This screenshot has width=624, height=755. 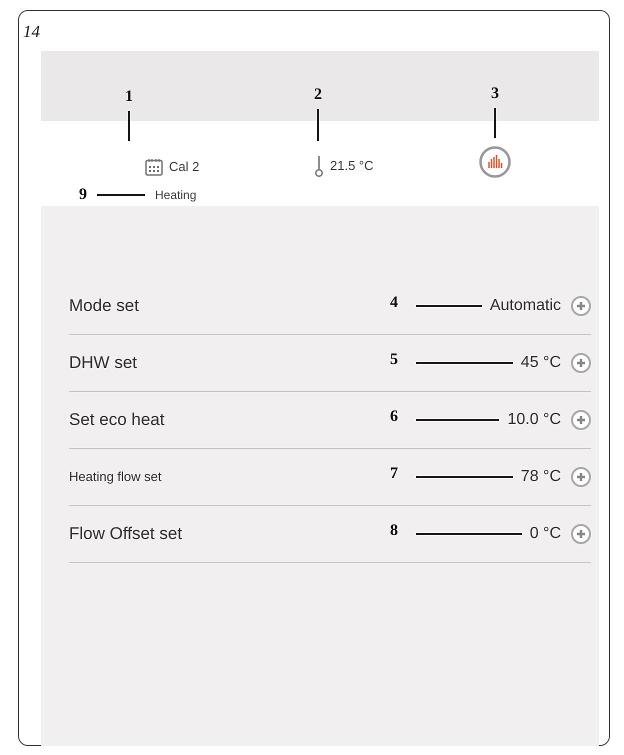 I want to click on callout-number: 6, so click(x=394, y=417).